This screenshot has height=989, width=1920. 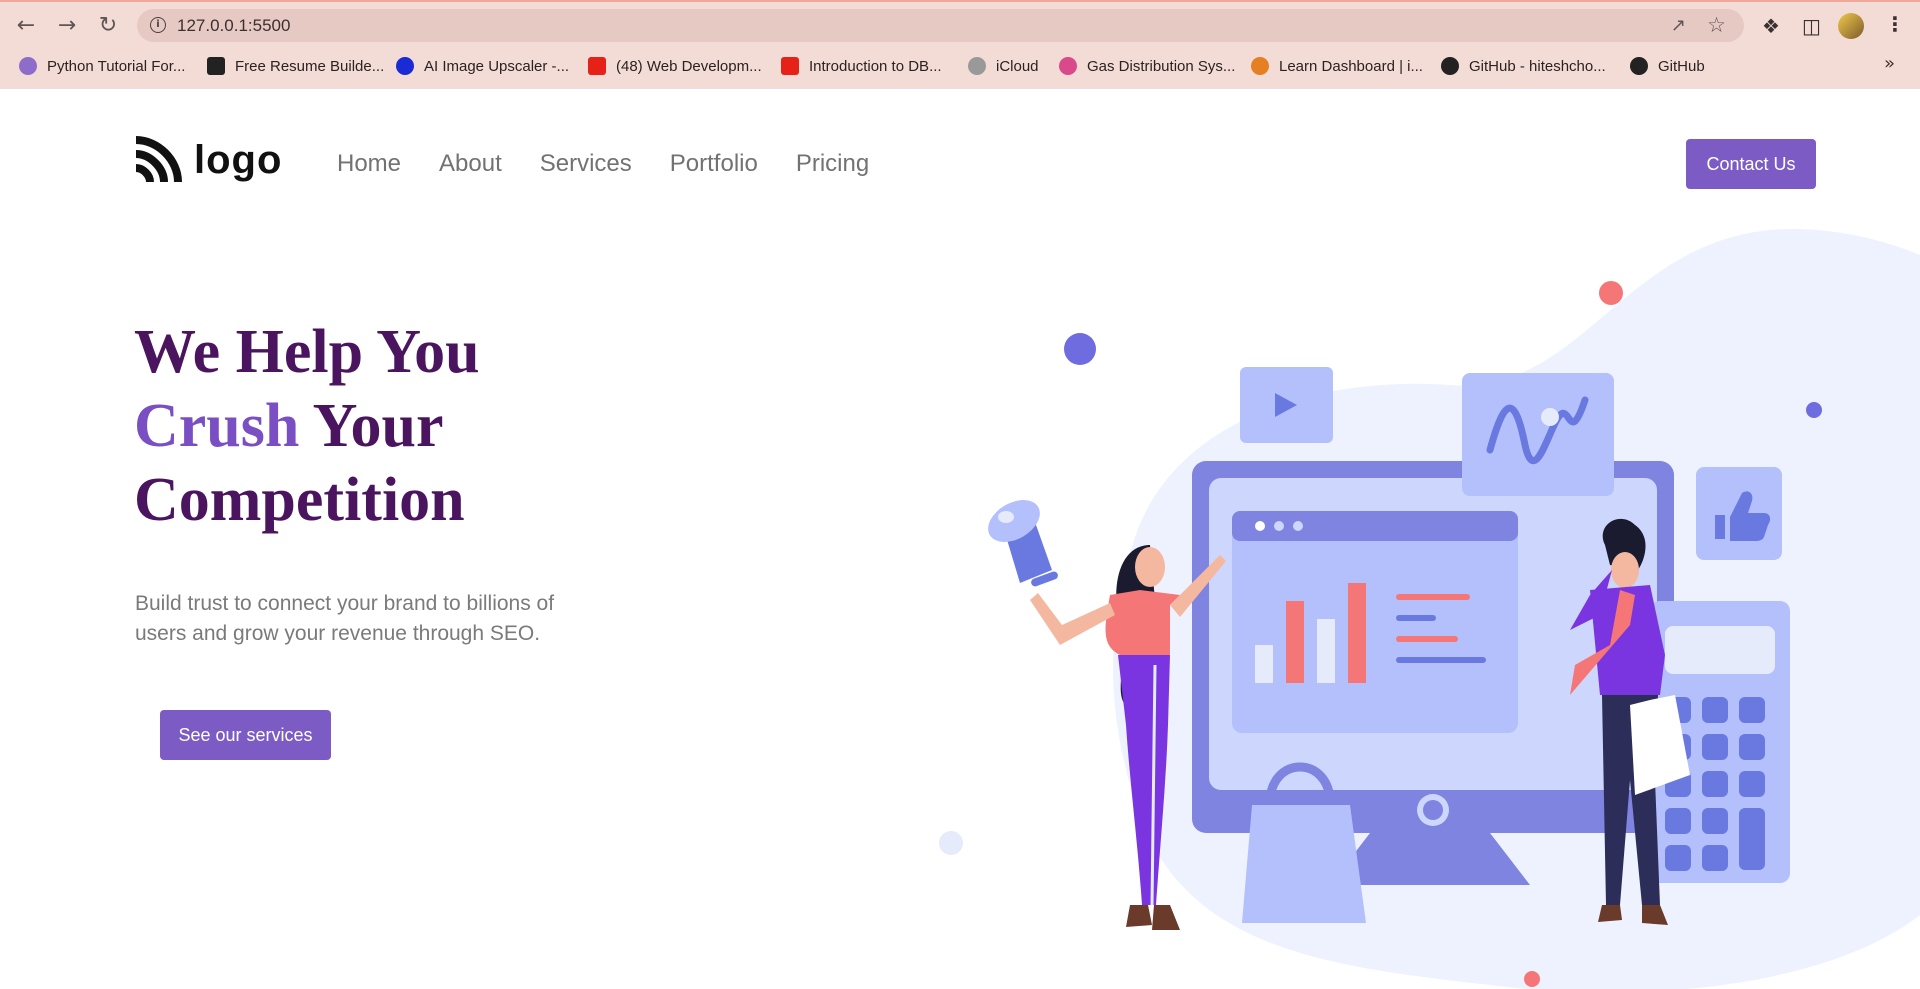 I want to click on megaphone-icon, so click(x=1023, y=543).